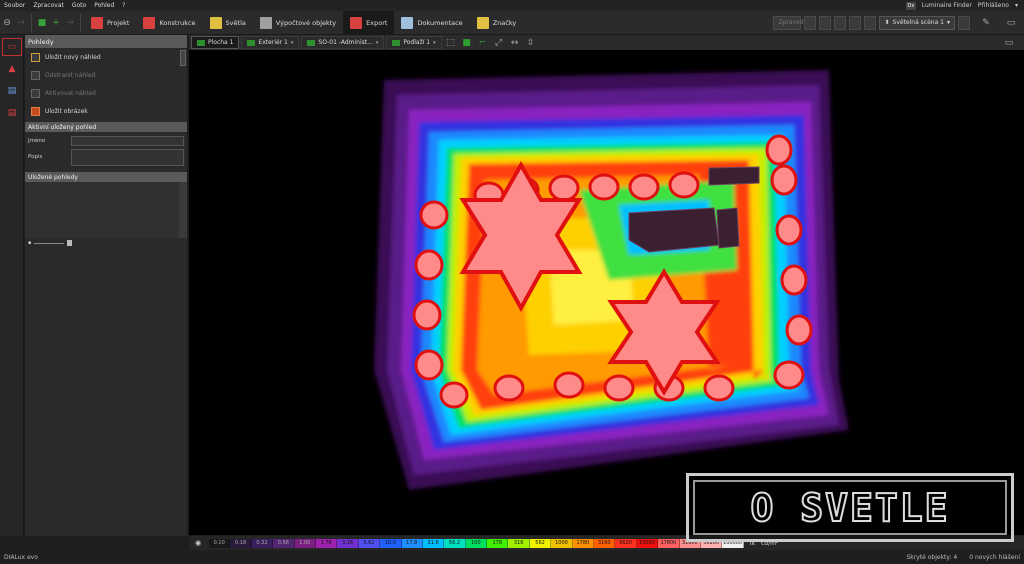  I want to click on mode-tab-konstrukce: Konstrukce, so click(169, 23).